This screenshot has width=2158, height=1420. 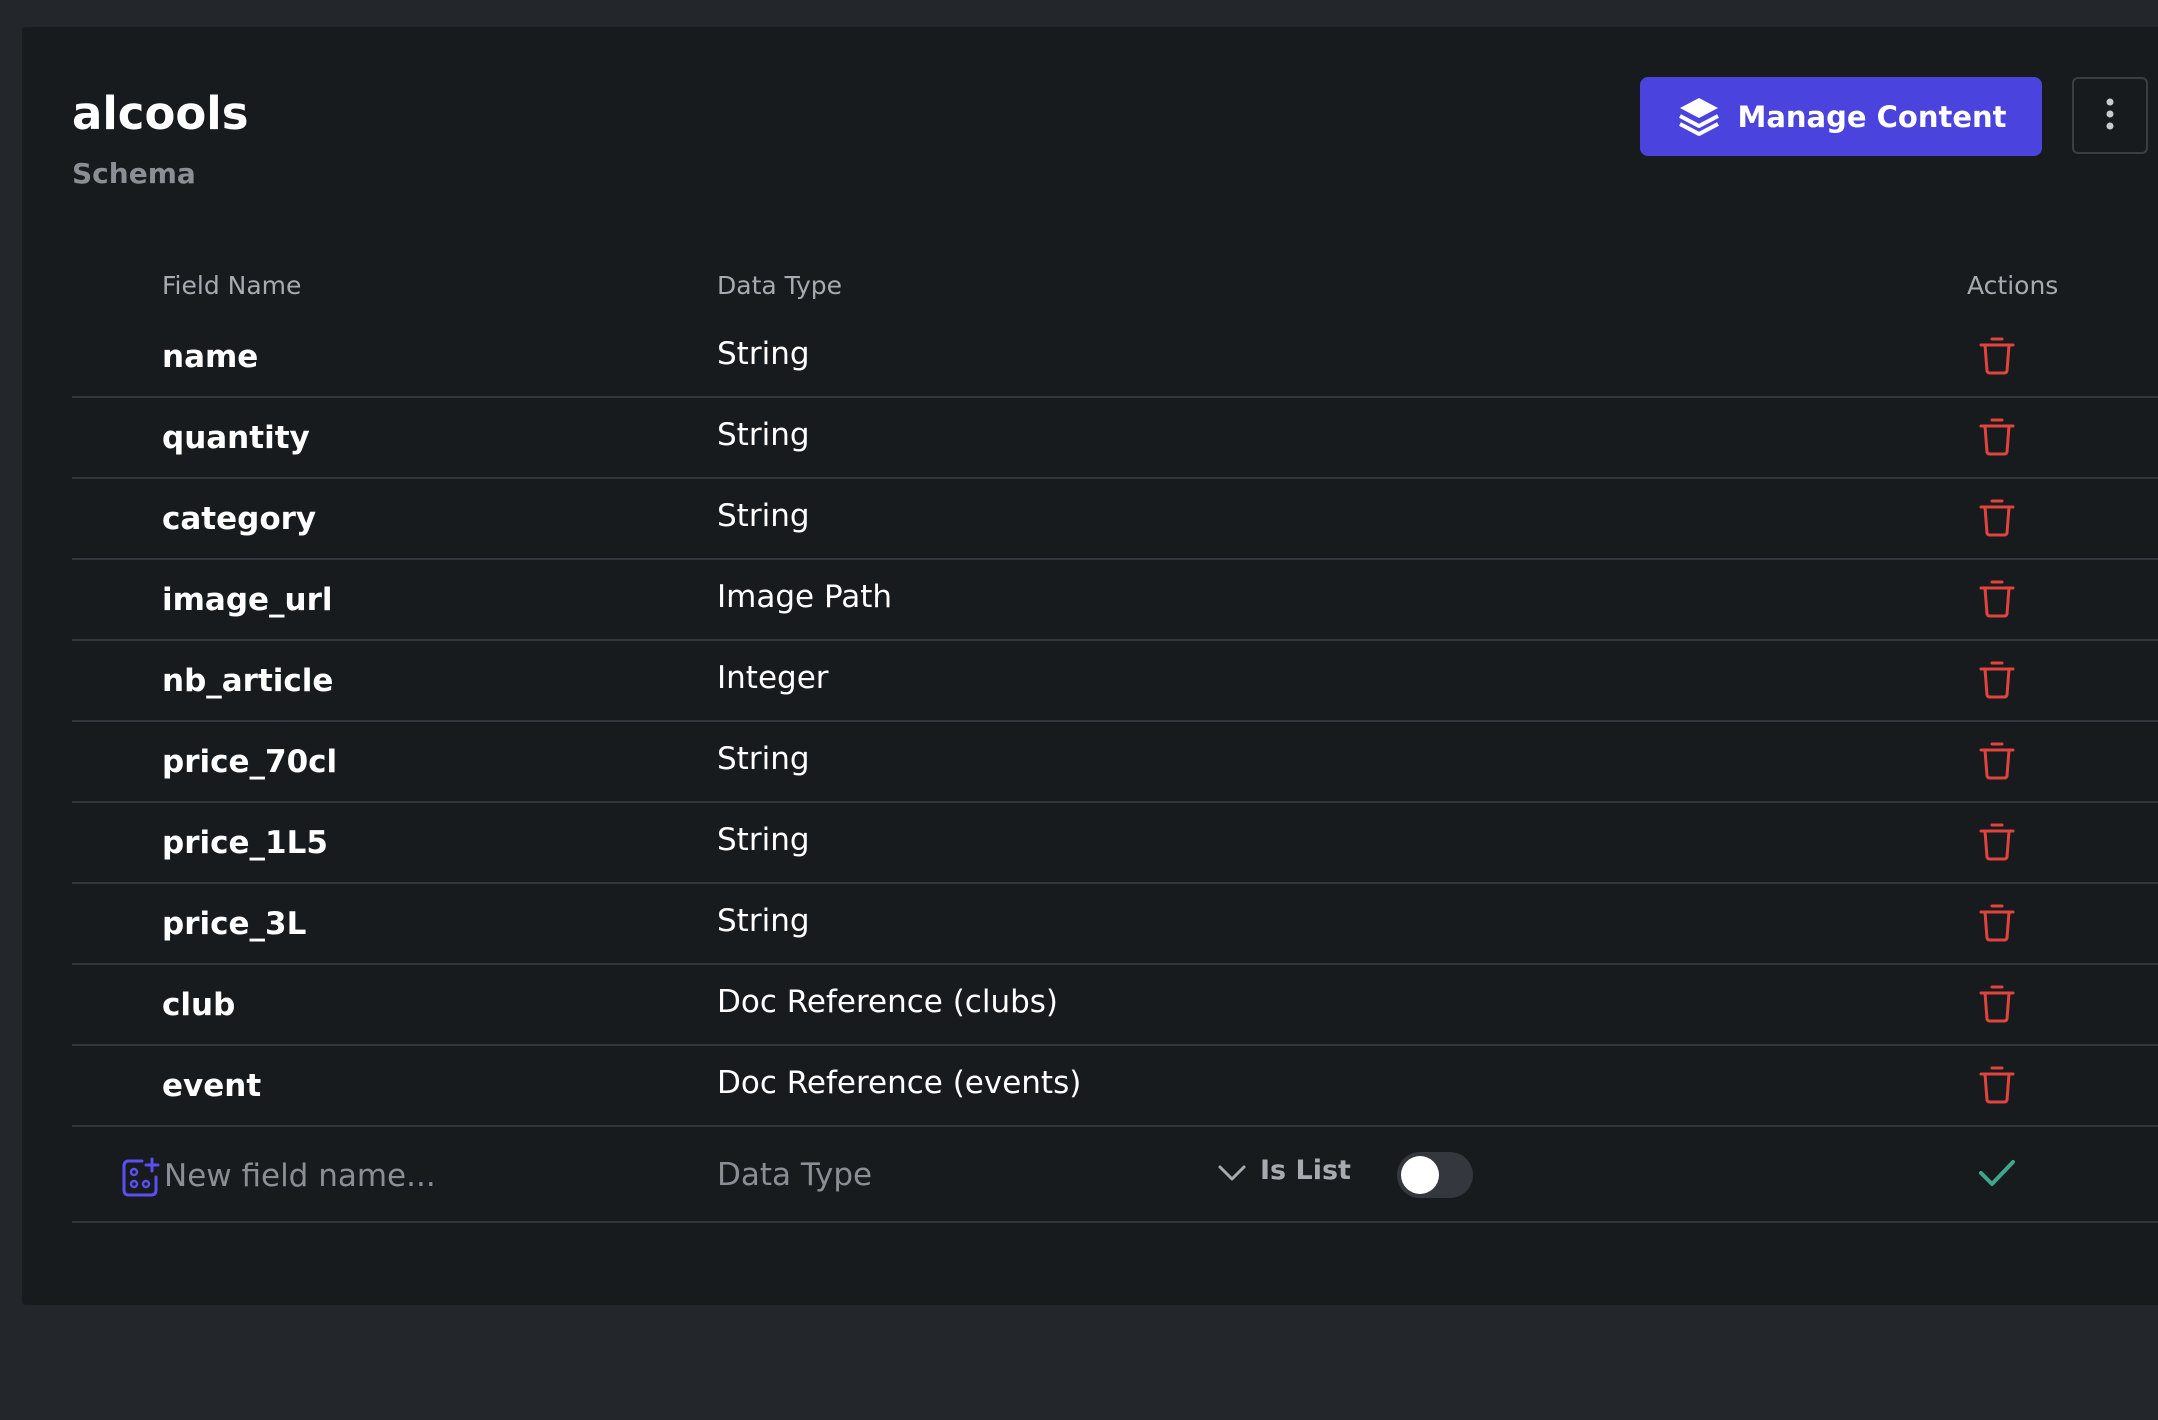 What do you see at coordinates (1305, 1170) in the screenshot?
I see `is-list-label: Is List` at bounding box center [1305, 1170].